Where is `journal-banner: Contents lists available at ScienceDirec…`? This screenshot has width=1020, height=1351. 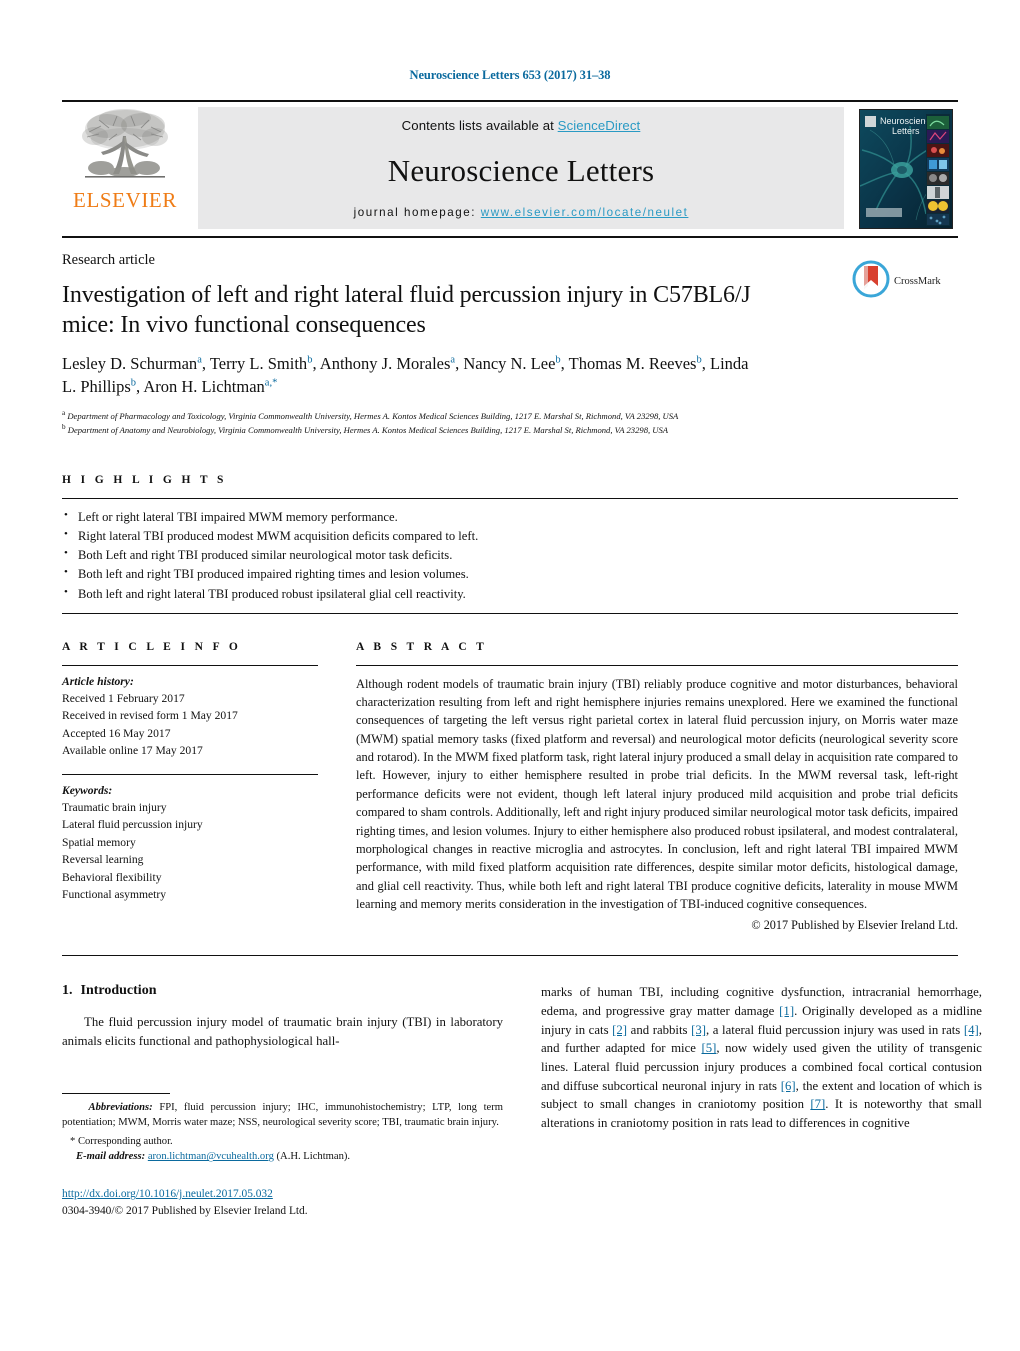
journal-banner: Contents lists available at ScienceDirec… is located at coordinates (521, 168).